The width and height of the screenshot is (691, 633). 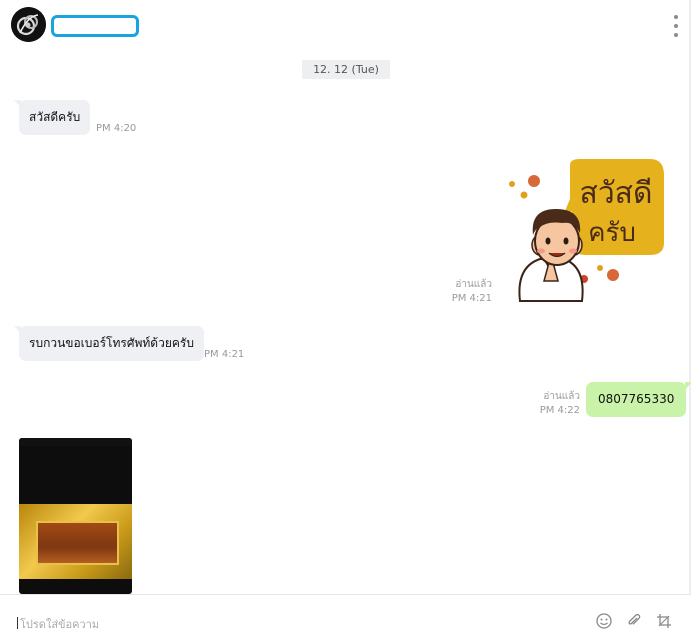 What do you see at coordinates (59, 624) in the screenshot?
I see `message-input: โปรดใส่ข้อความ` at bounding box center [59, 624].